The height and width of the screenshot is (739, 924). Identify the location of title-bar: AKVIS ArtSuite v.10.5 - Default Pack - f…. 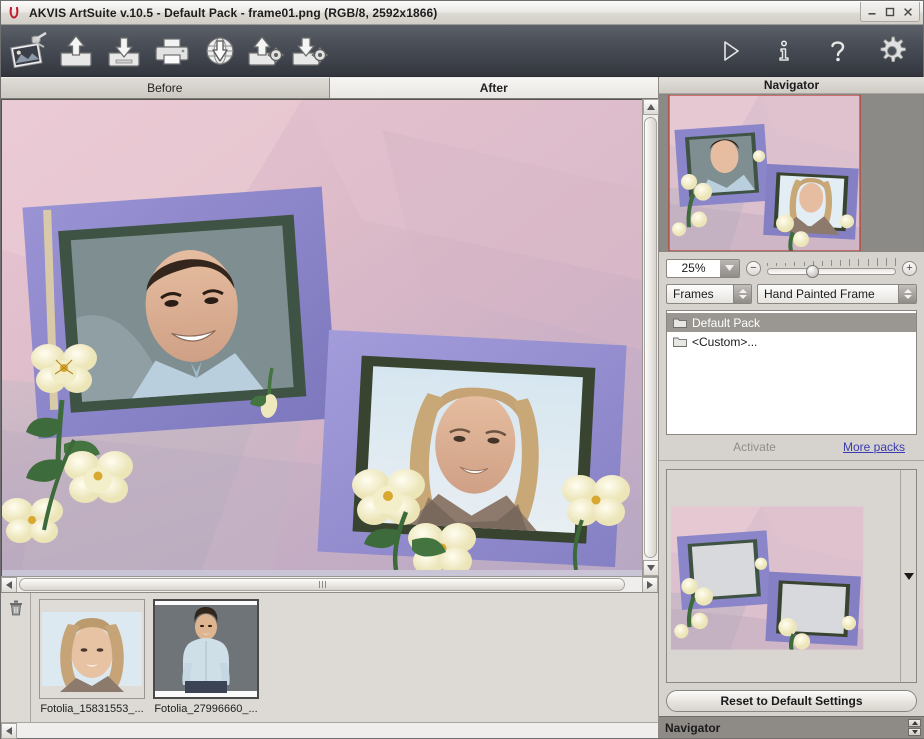
(462, 13).